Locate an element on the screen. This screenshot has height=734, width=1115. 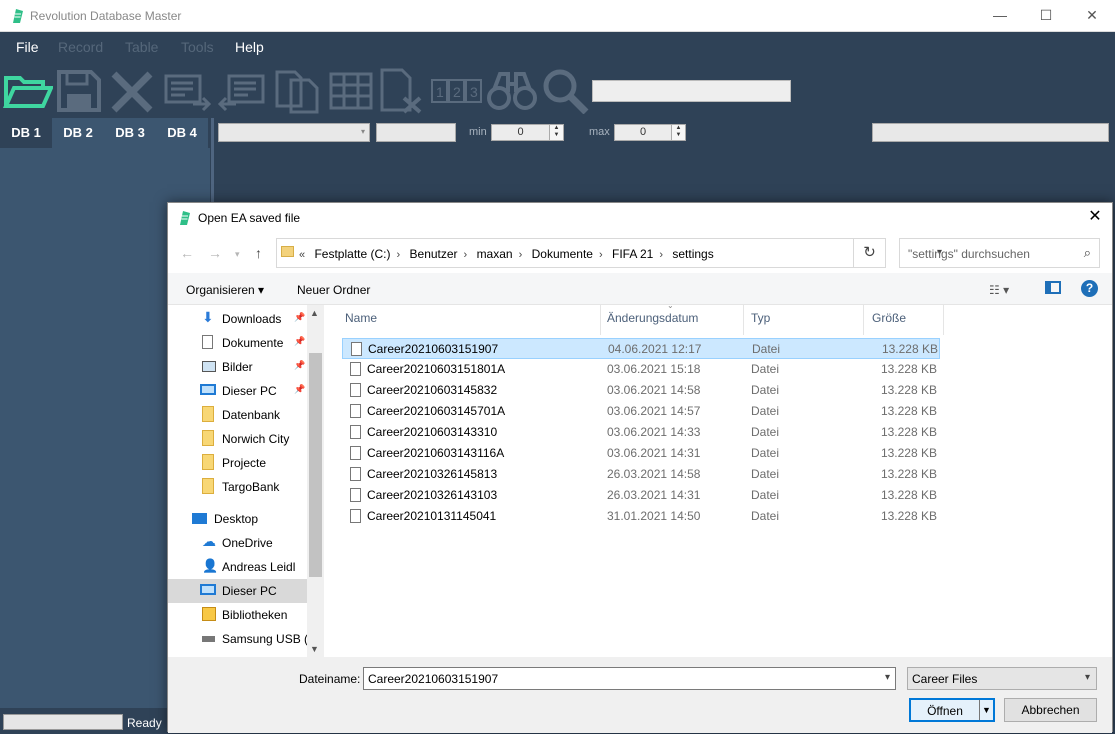
breadcrumb-item: Festplatte (C:) is located at coordinates (352, 254).